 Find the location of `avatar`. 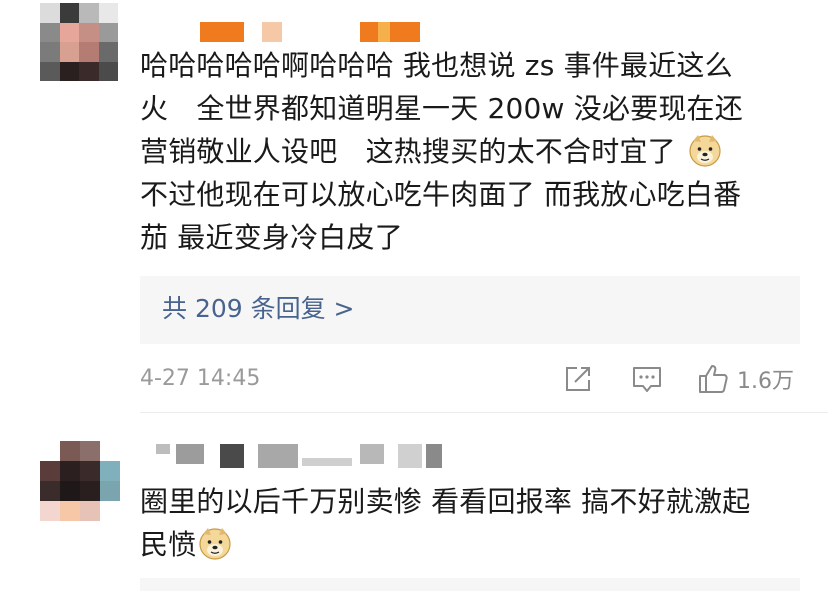

avatar is located at coordinates (80, 481).